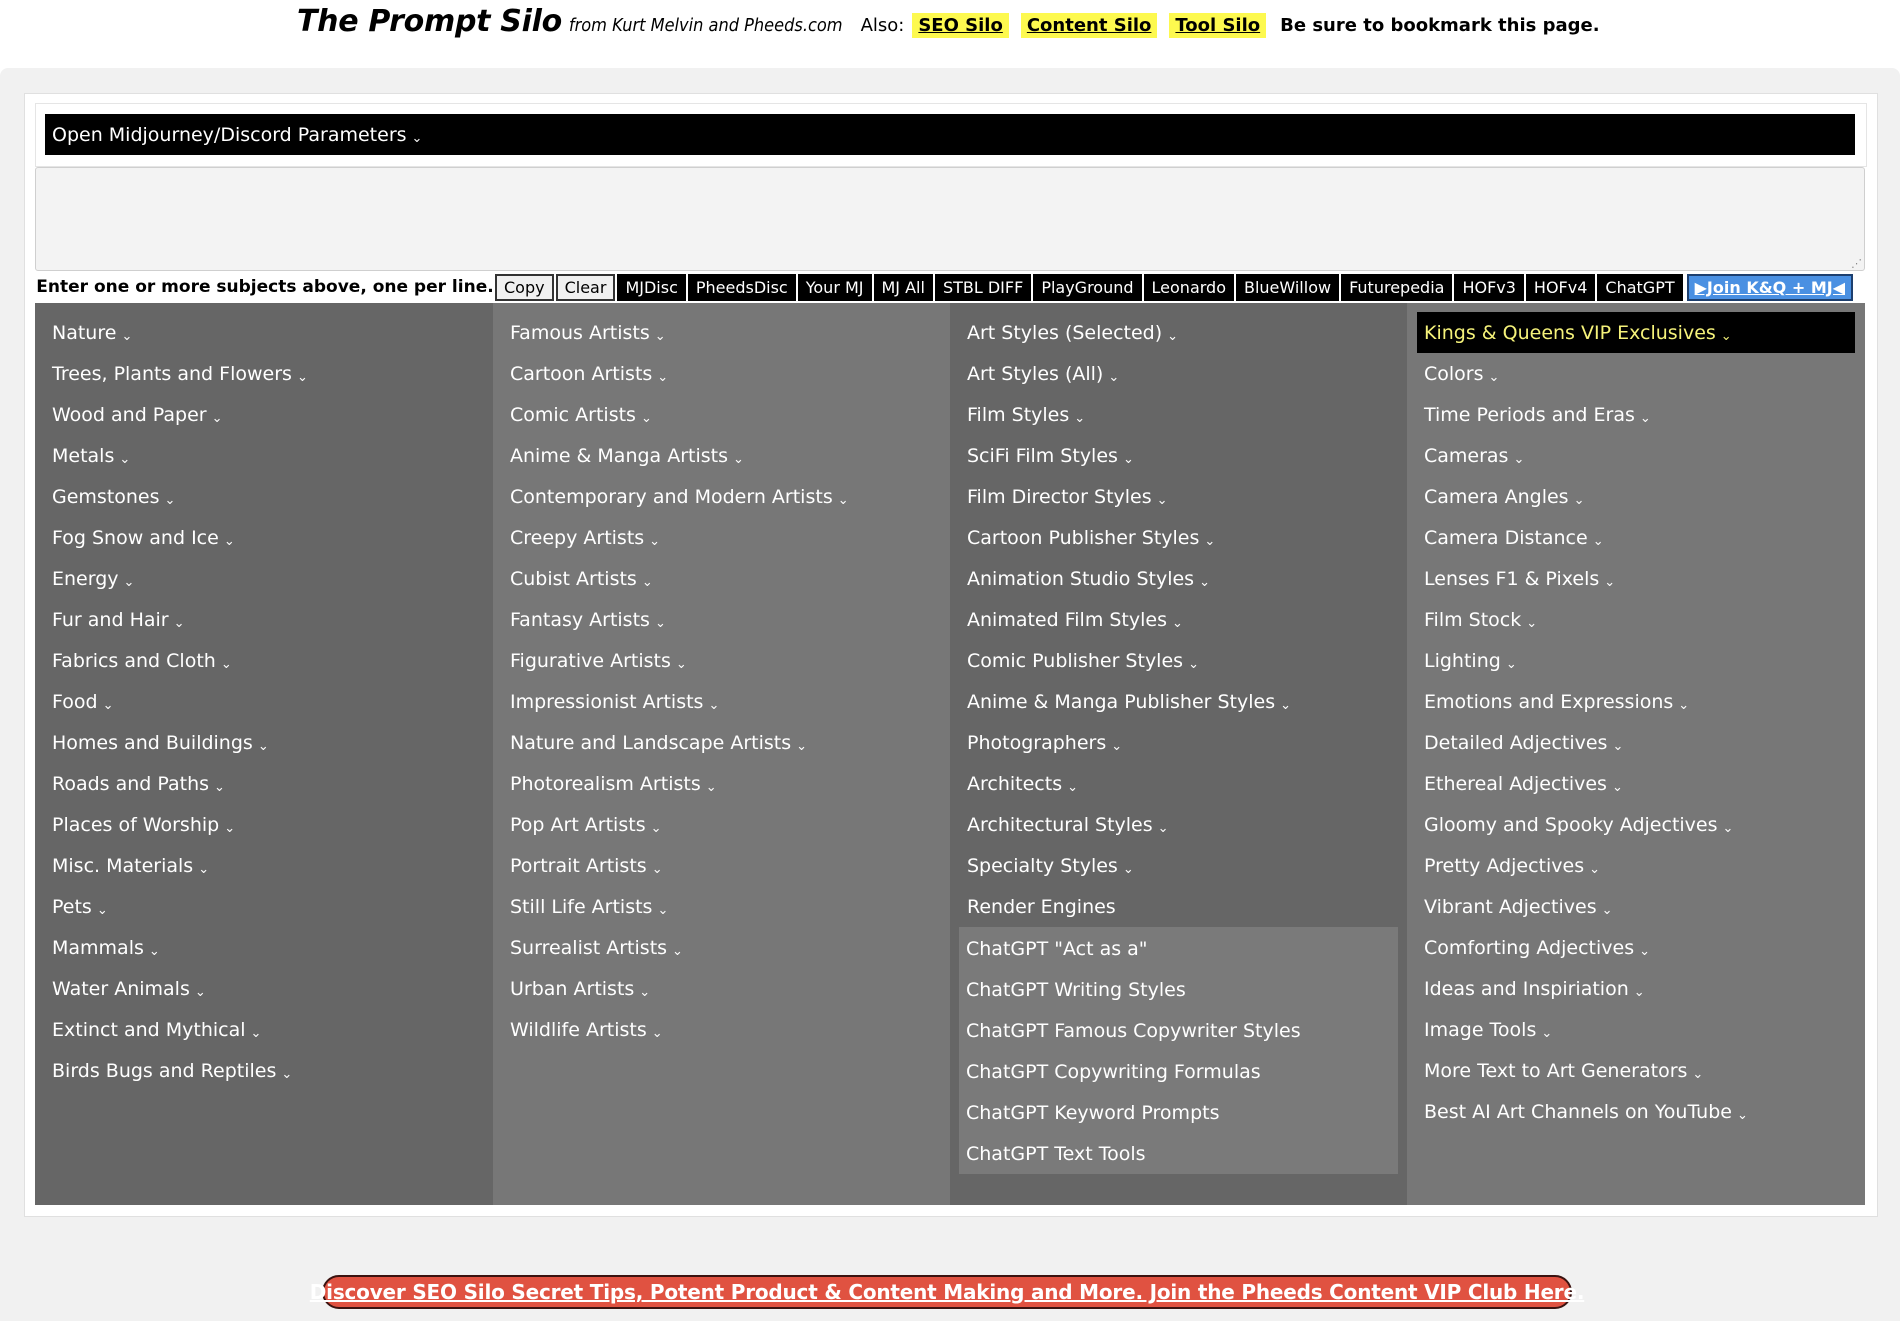 This screenshot has width=1900, height=1321. I want to click on menu-item-food: Food ⌄, so click(264, 701).